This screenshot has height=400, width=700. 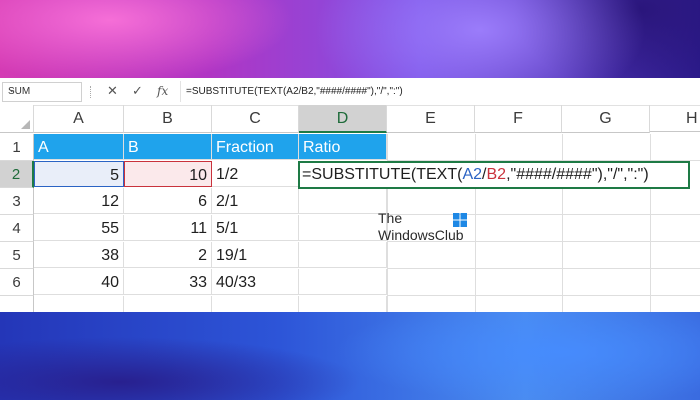 I want to click on row-header-3: 3, so click(x=17, y=201).